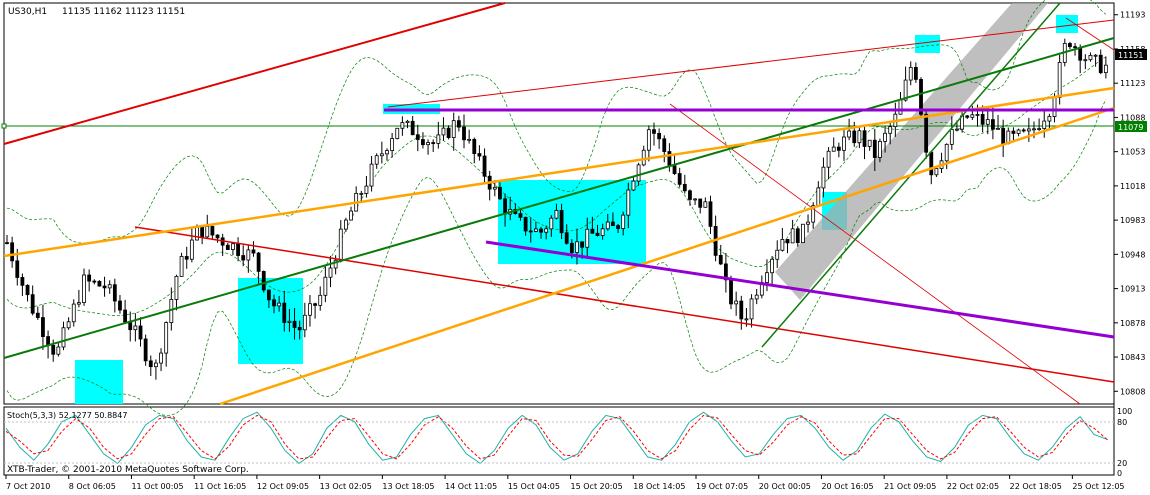 This screenshot has width=1150, height=495. Describe the element at coordinates (28, 486) in the screenshot. I see `time-tick-label: 7 Oct 2010` at that location.